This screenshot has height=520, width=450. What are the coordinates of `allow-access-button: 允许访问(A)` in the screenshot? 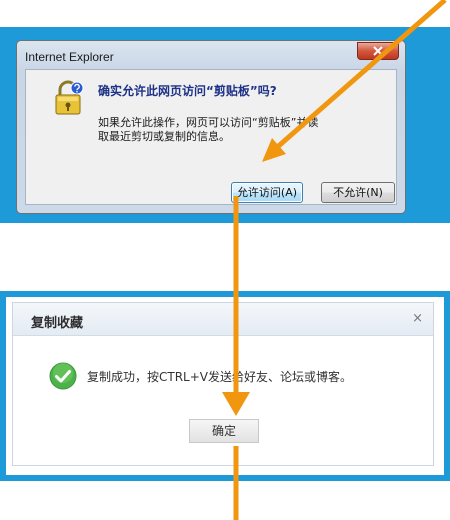 It's located at (267, 192).